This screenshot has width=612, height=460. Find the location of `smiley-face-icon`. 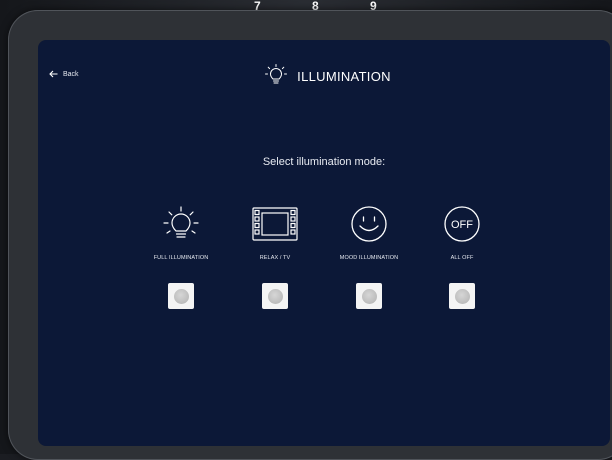

smiley-face-icon is located at coordinates (369, 224).